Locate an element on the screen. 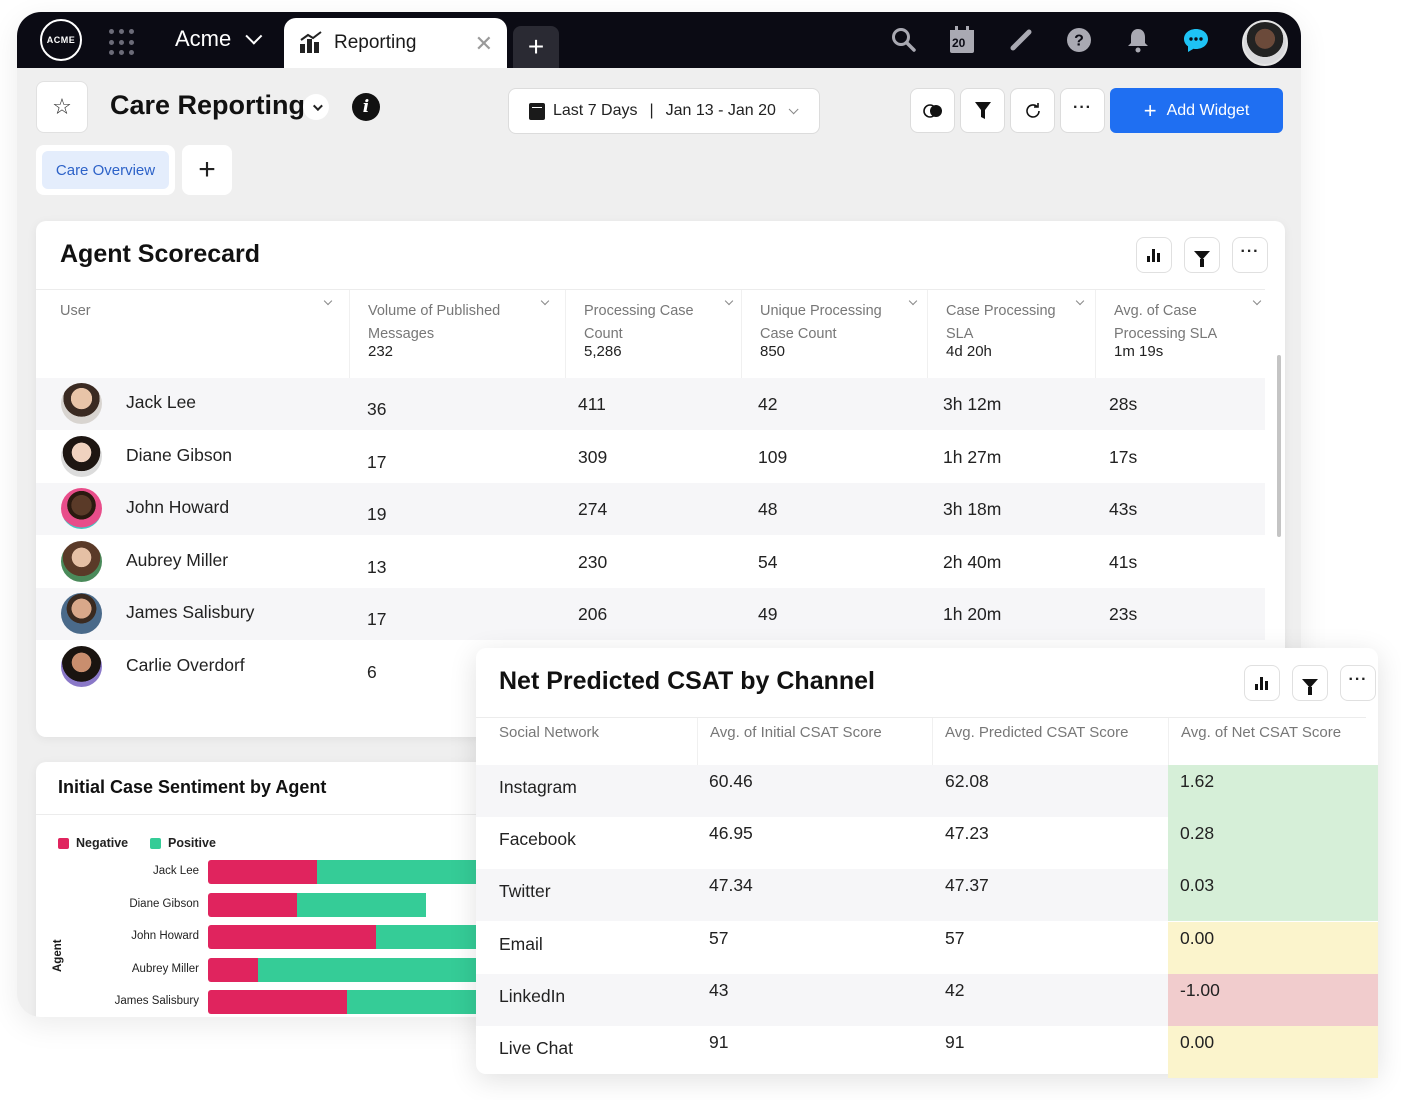 Image resolution: width=1401 pixels, height=1100 pixels. user-name: John Howard is located at coordinates (177, 507).